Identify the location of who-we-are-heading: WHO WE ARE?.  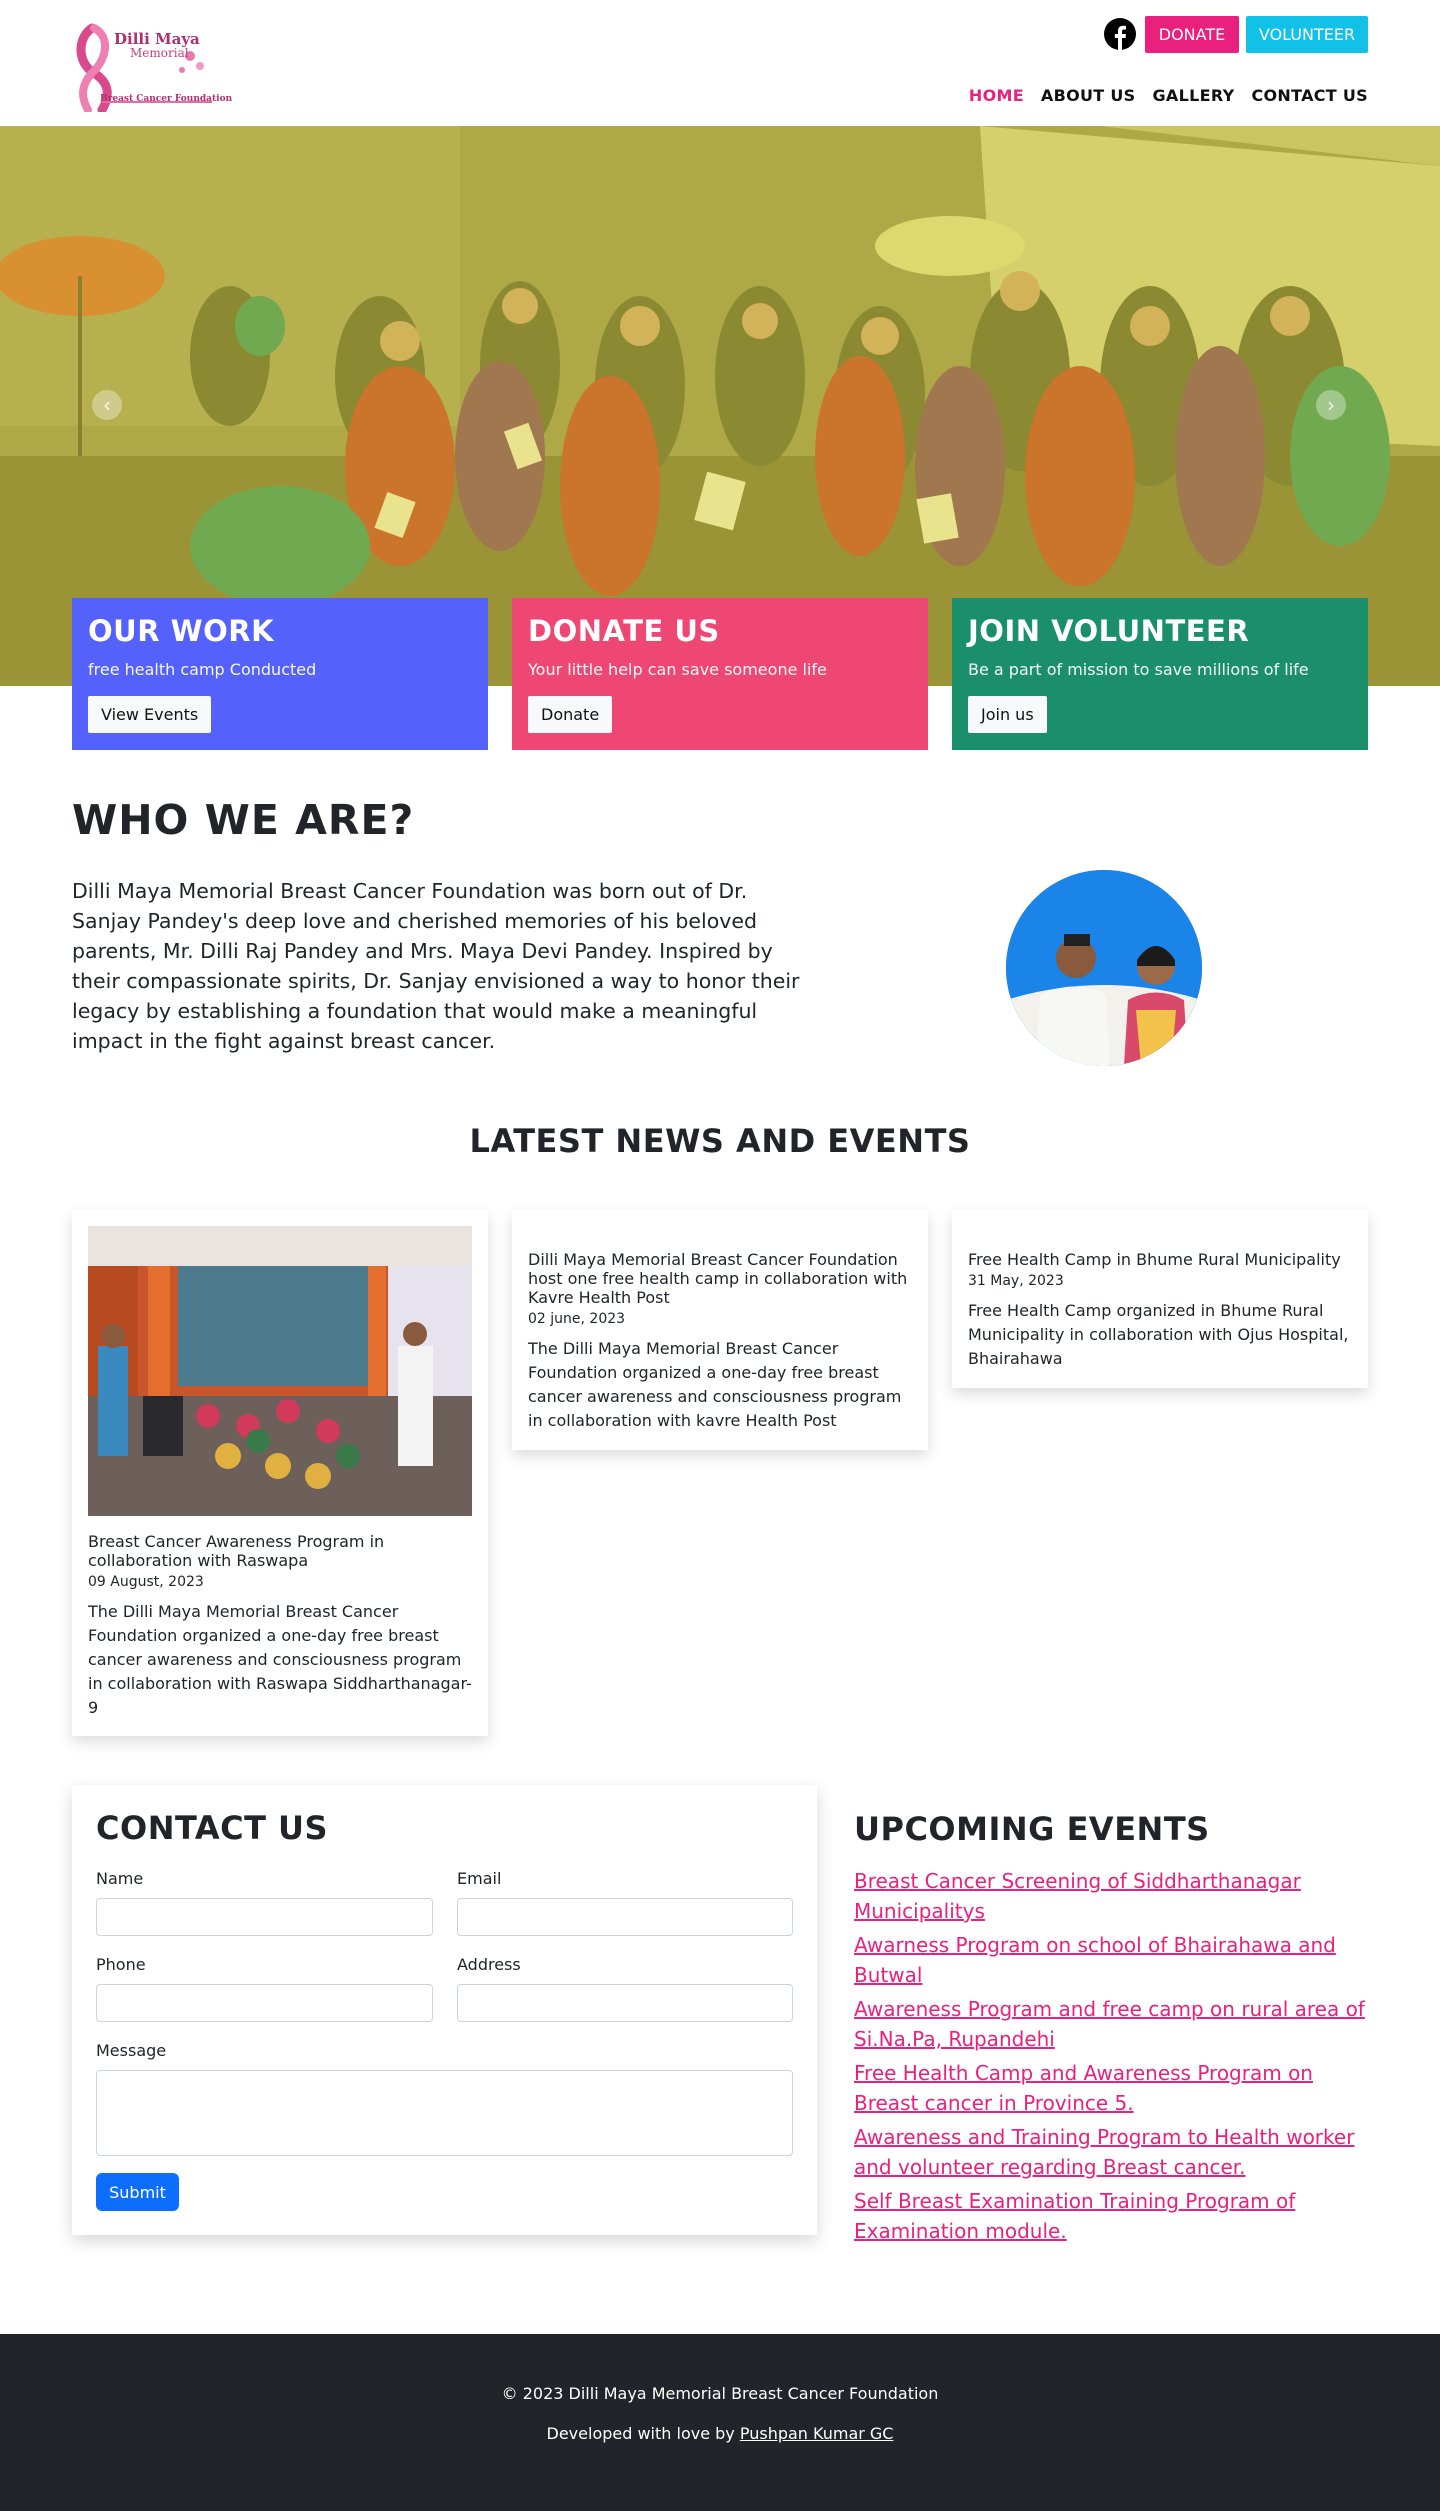
(243, 820).